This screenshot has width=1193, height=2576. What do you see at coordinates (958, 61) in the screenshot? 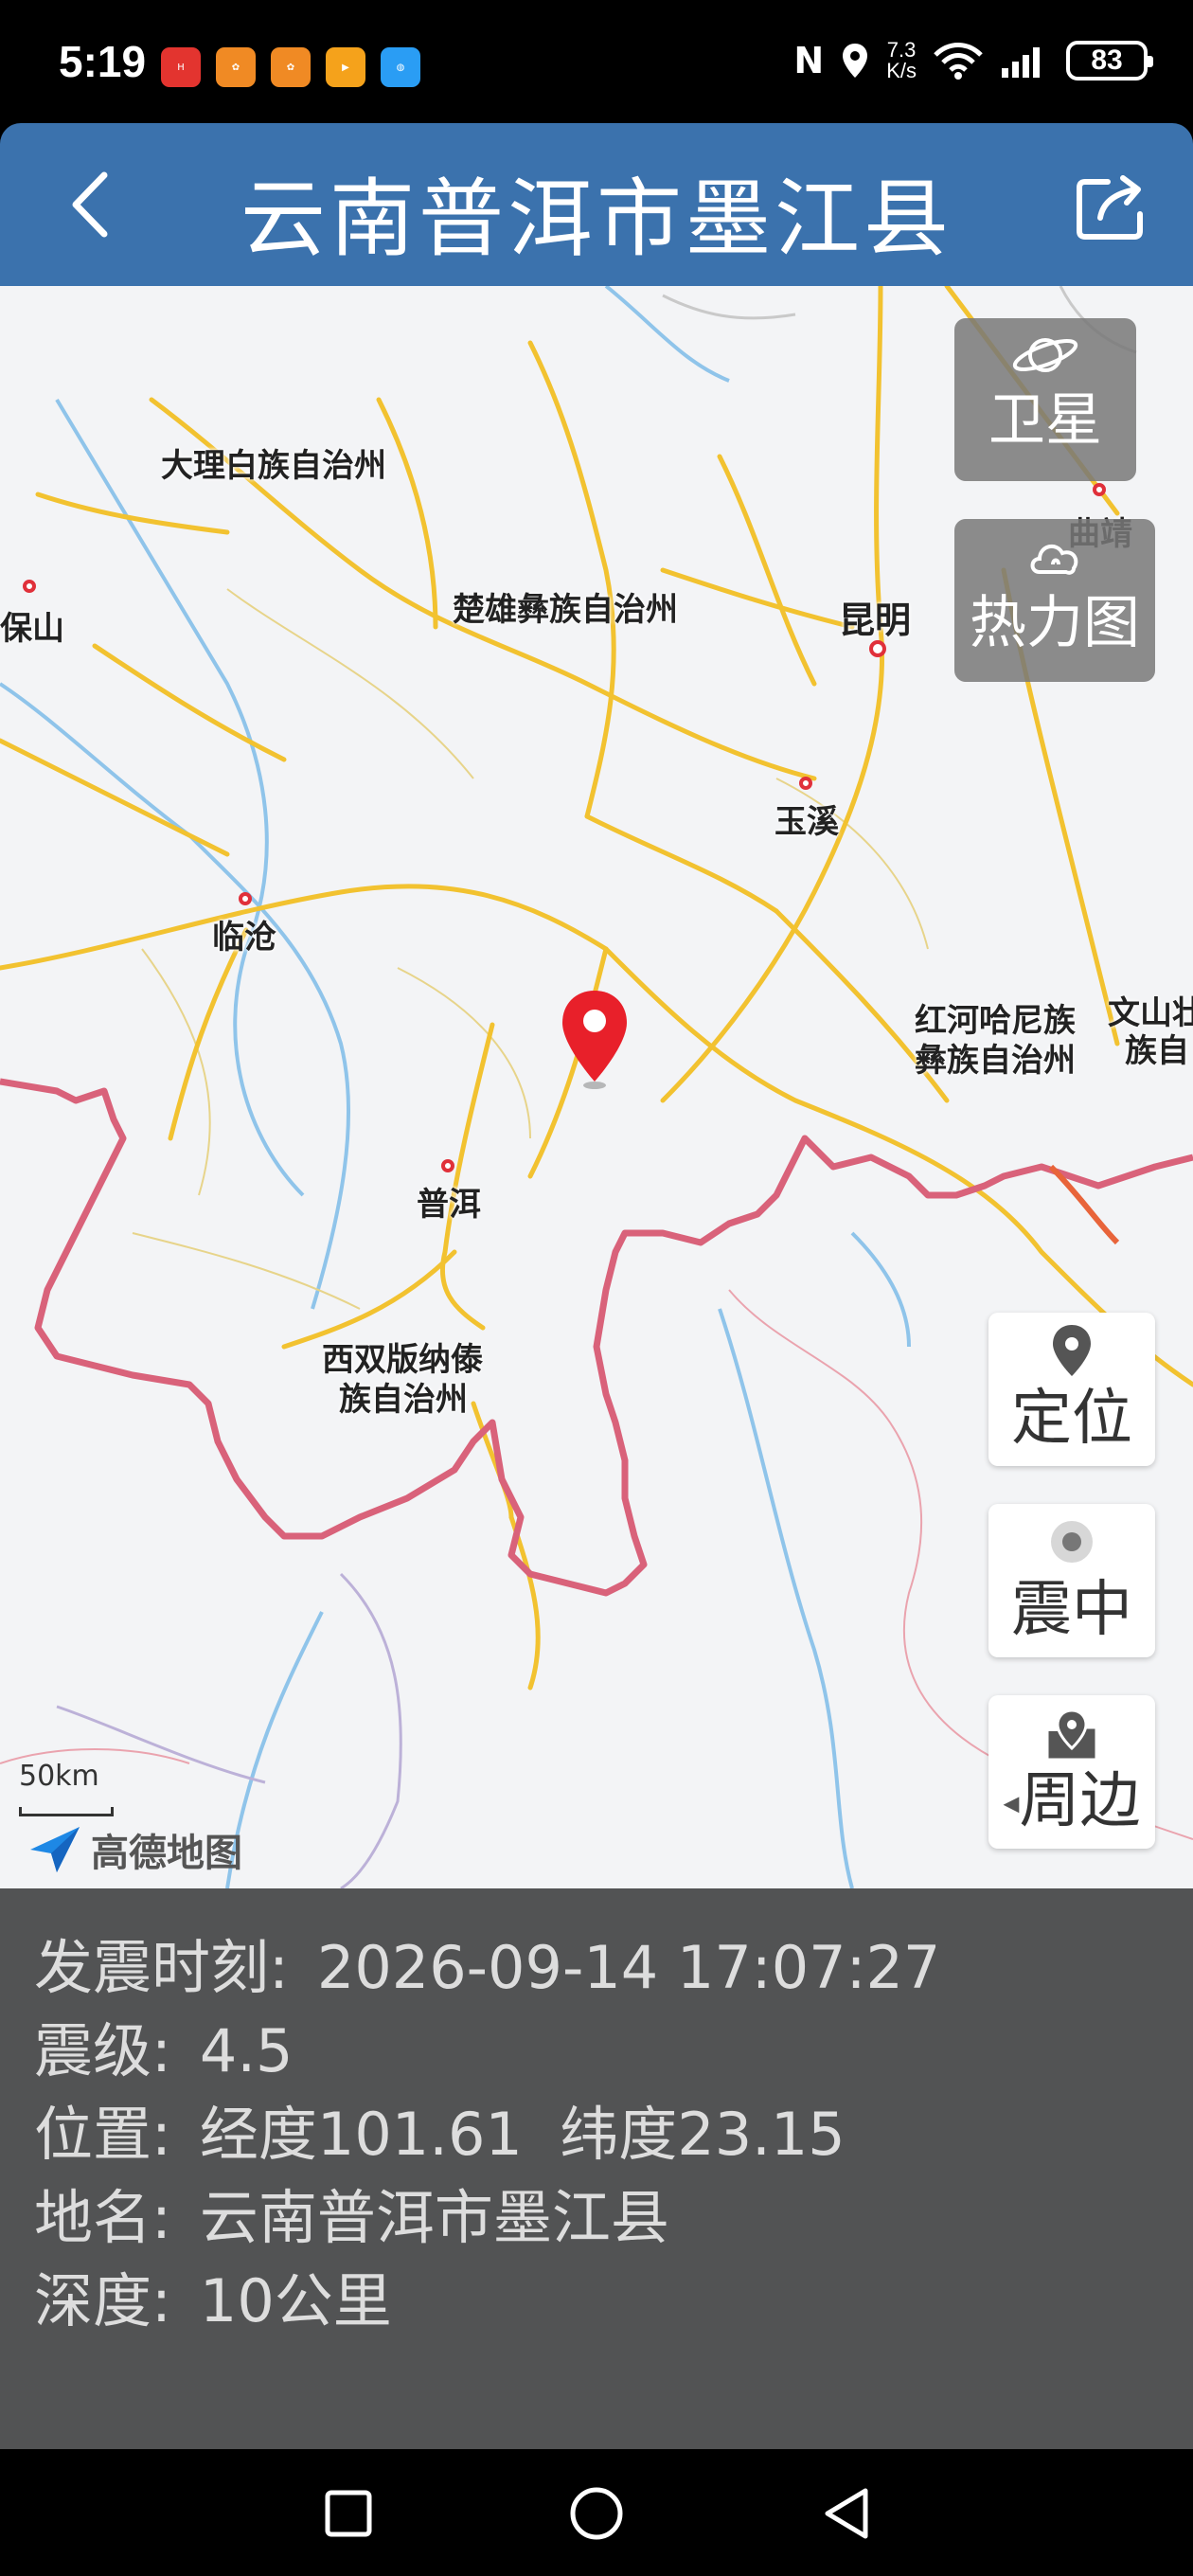
I see `wifi-icon` at bounding box center [958, 61].